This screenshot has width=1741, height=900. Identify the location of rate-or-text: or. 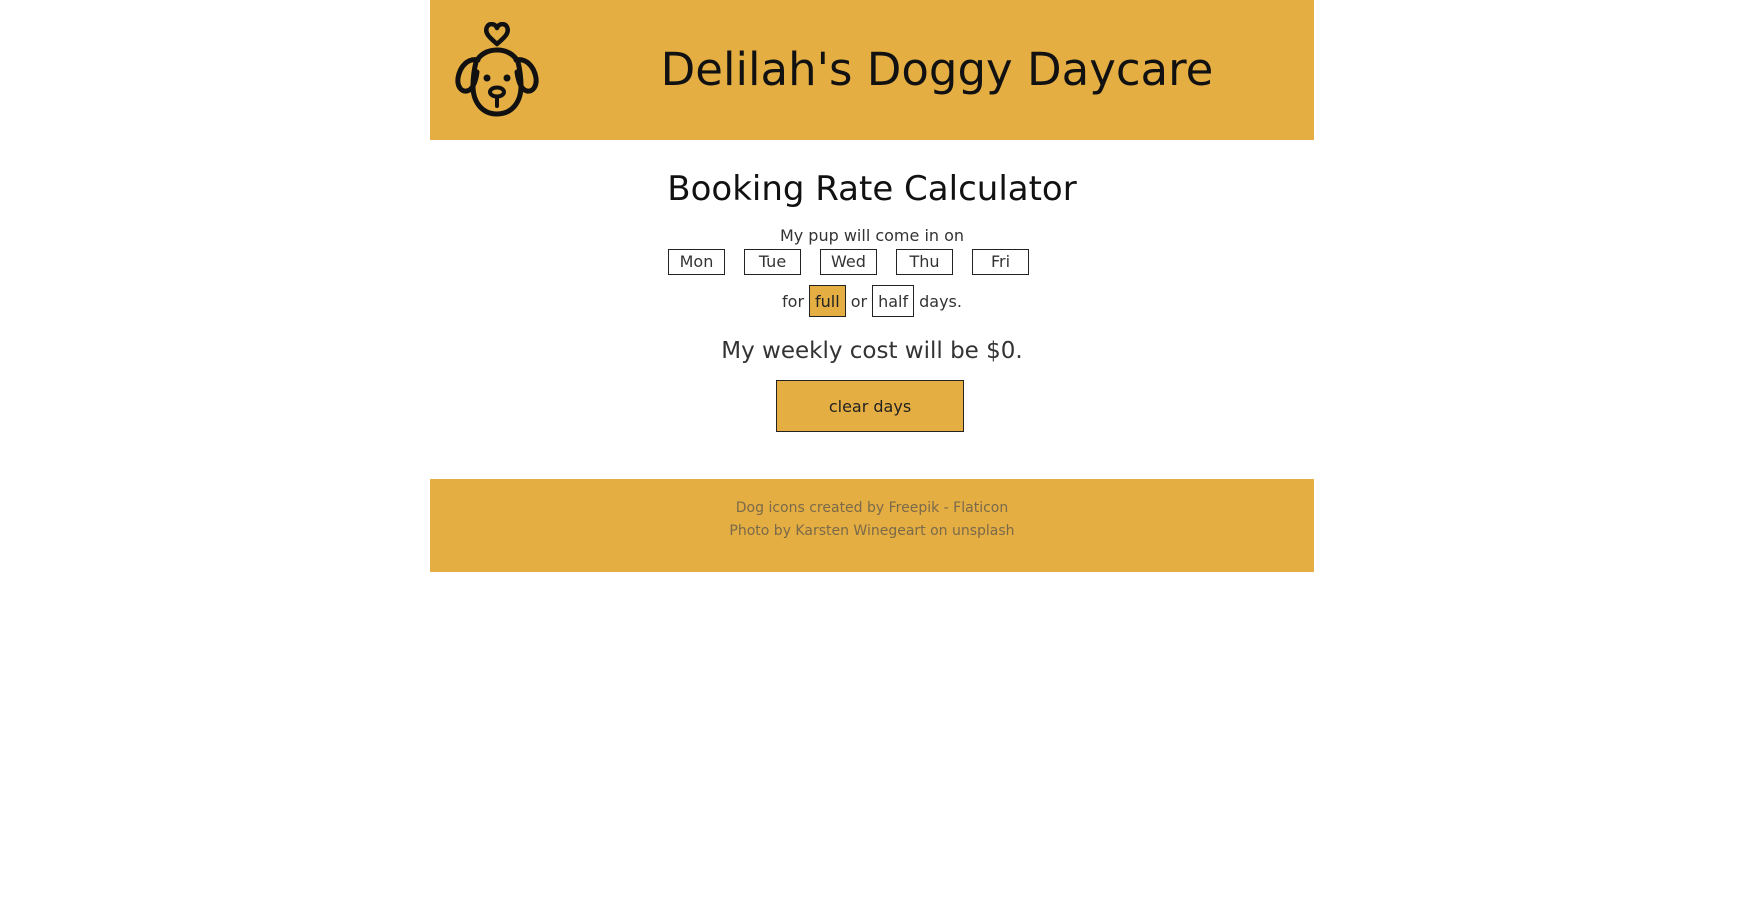
(859, 301).